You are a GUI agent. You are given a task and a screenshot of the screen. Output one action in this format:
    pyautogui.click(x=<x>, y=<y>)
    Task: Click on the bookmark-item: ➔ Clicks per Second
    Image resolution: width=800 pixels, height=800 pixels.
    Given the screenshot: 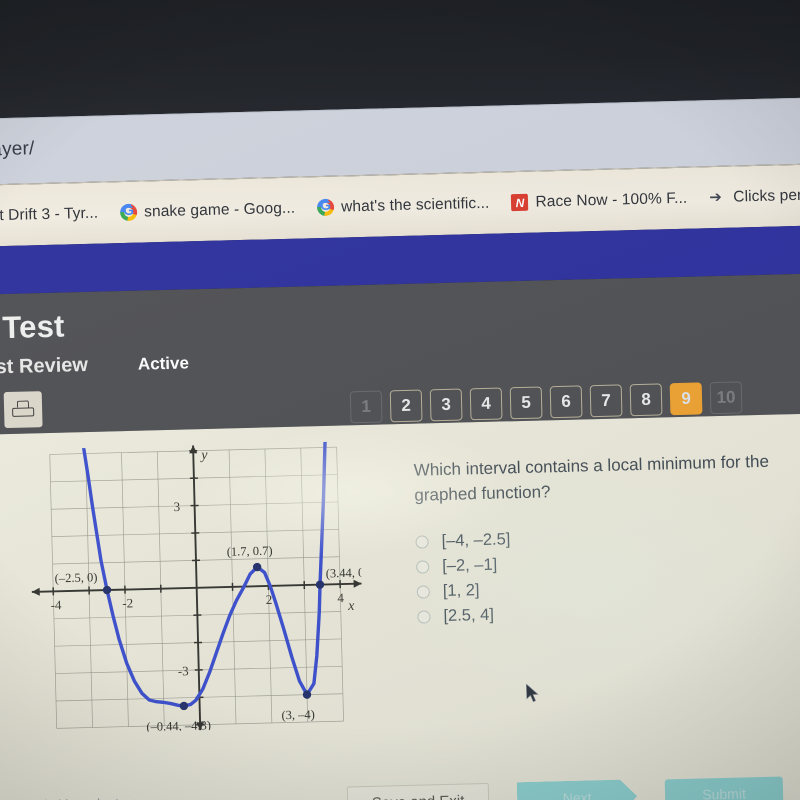 What is the action you would take?
    pyautogui.click(x=749, y=196)
    